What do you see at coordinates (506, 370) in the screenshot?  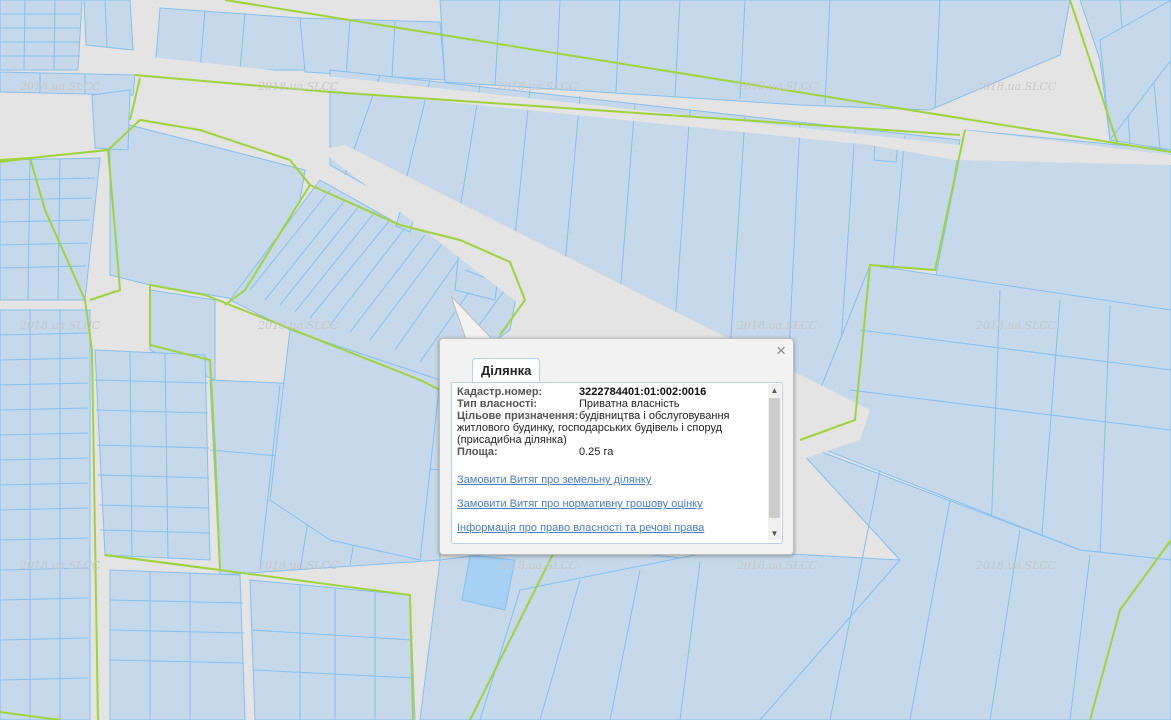 I see `tab-parcel: Ділянка` at bounding box center [506, 370].